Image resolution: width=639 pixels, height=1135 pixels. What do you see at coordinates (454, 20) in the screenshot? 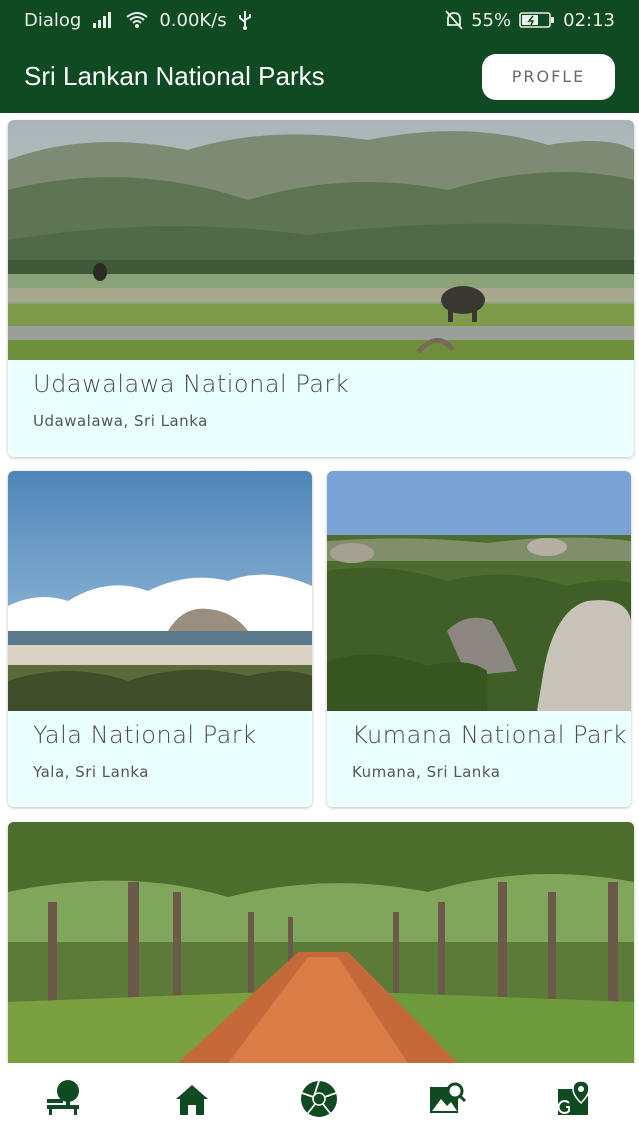
I see `bell-off-icon` at bounding box center [454, 20].